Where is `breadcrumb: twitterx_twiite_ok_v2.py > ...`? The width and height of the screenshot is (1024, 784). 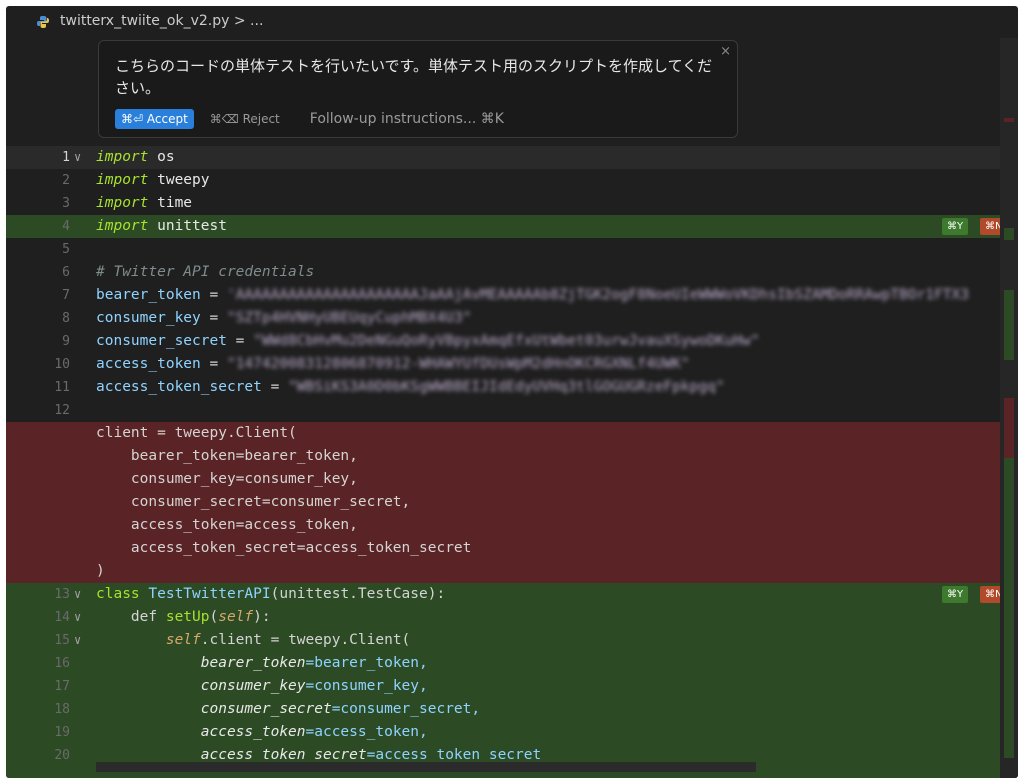
breadcrumb: twitterx_twiite_ok_v2.py > ... is located at coordinates (512, 22).